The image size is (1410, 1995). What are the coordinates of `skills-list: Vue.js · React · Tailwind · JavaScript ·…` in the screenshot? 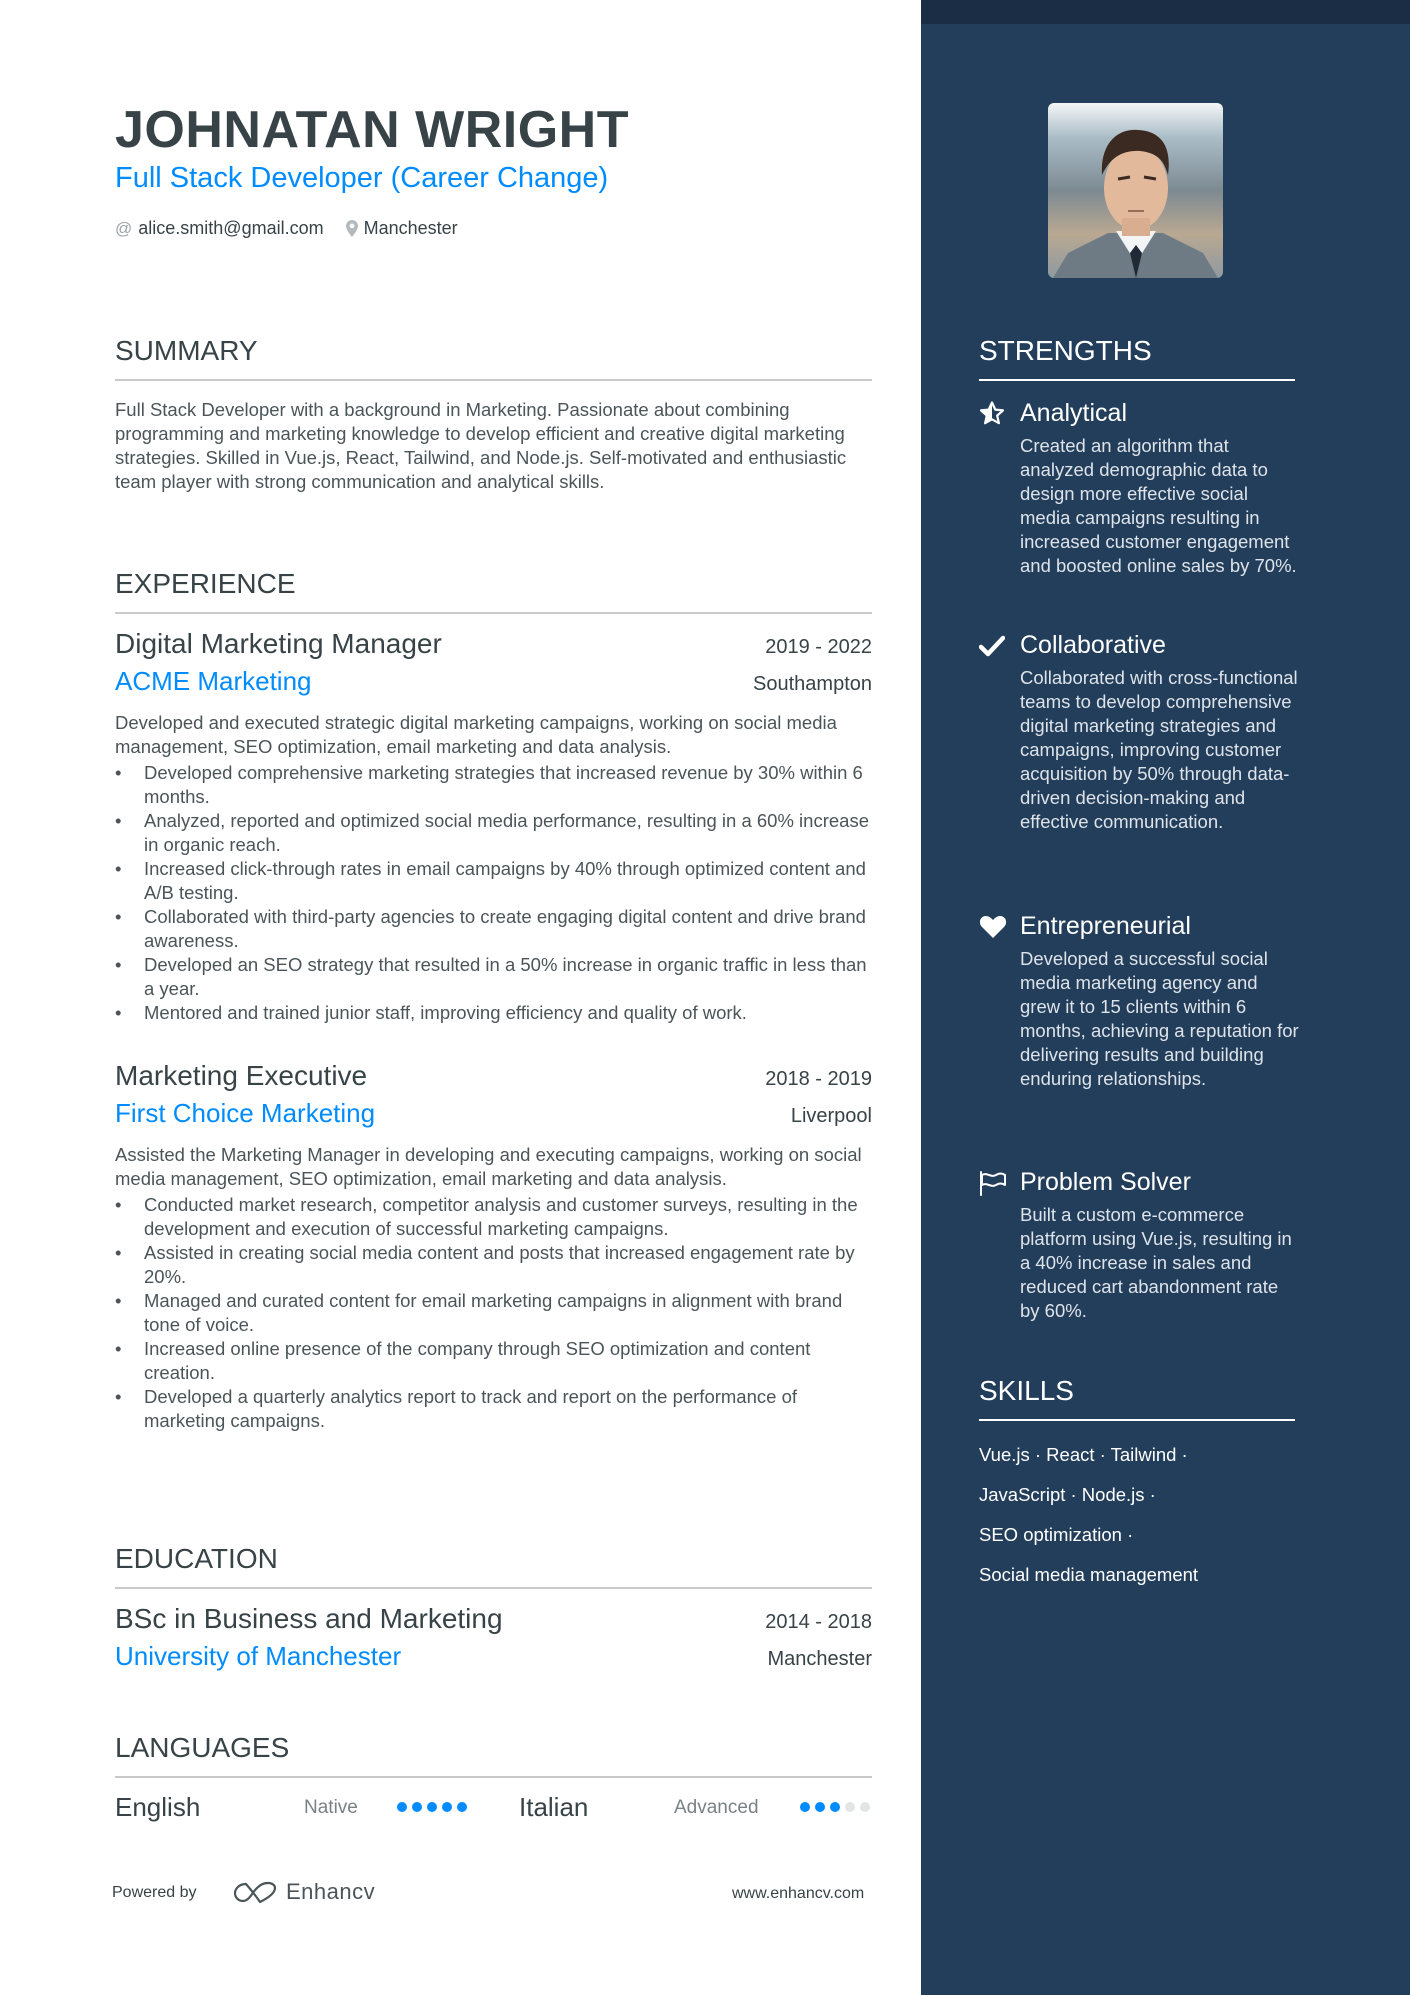 It's located at (1139, 1515).